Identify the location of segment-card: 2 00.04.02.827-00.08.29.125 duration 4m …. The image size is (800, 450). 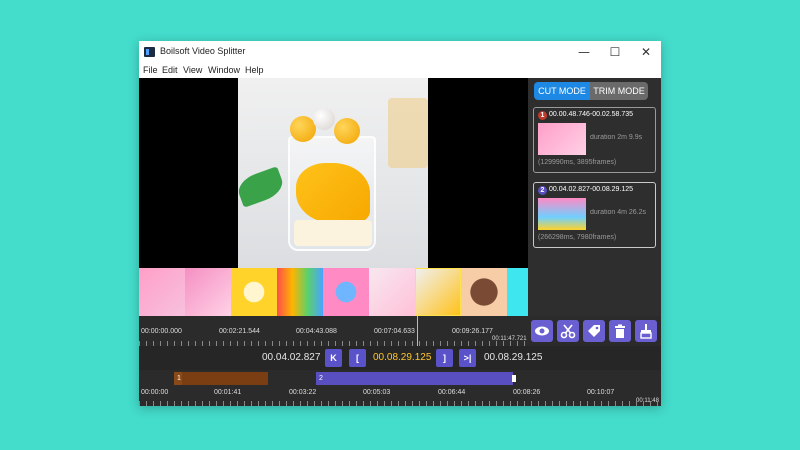
(594, 215).